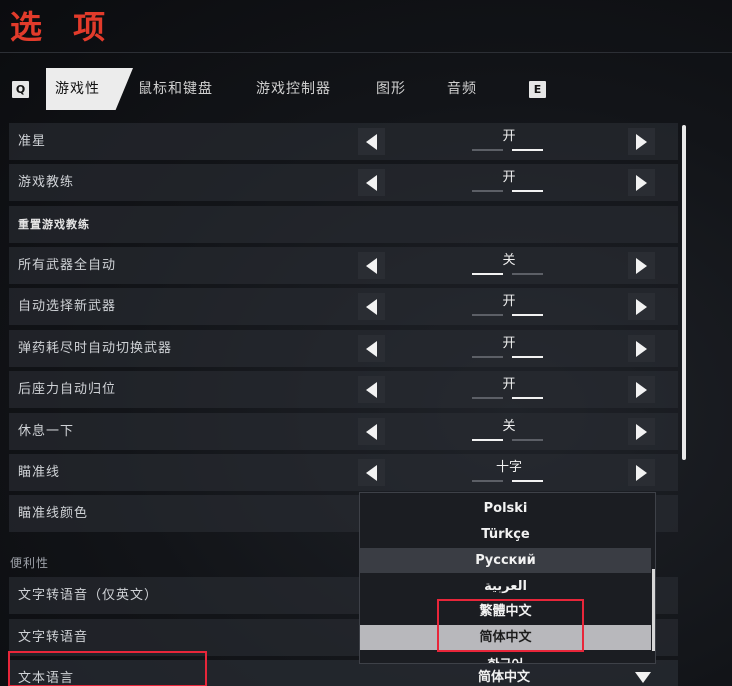 Image resolution: width=732 pixels, height=686 pixels. What do you see at coordinates (343, 348) in the screenshot?
I see `setting-row-auto-switch-weapon: 弹药耗尽时自动切换武器 开` at bounding box center [343, 348].